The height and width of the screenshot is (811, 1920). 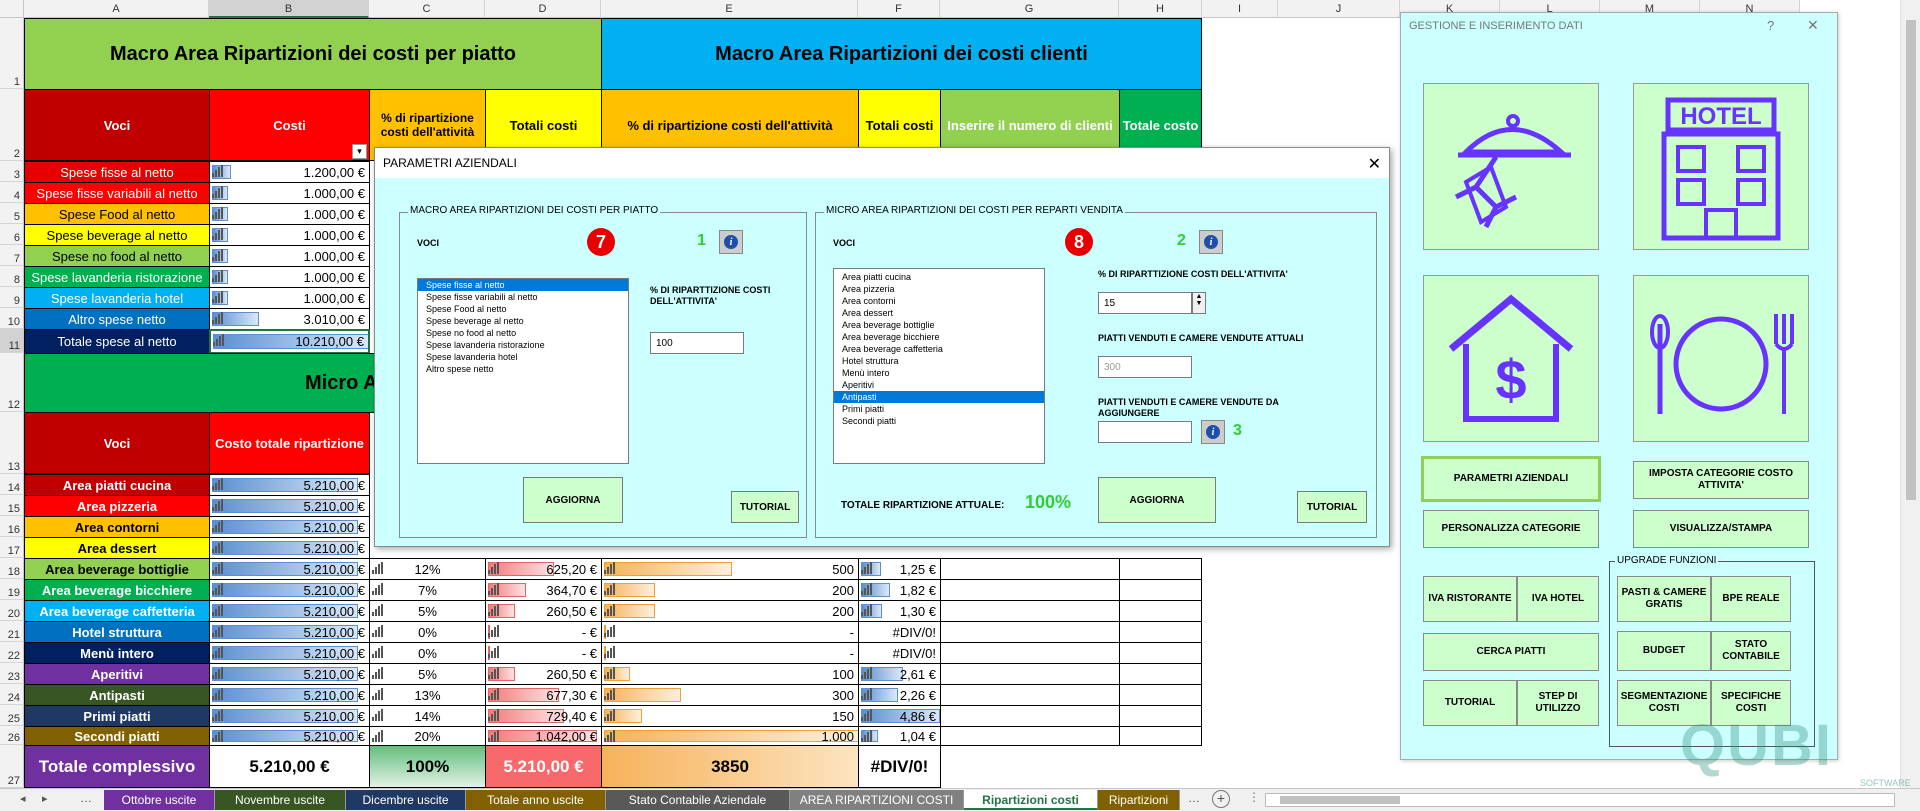 I want to click on sheet-tab: Dicembre uscite, so click(x=406, y=800).